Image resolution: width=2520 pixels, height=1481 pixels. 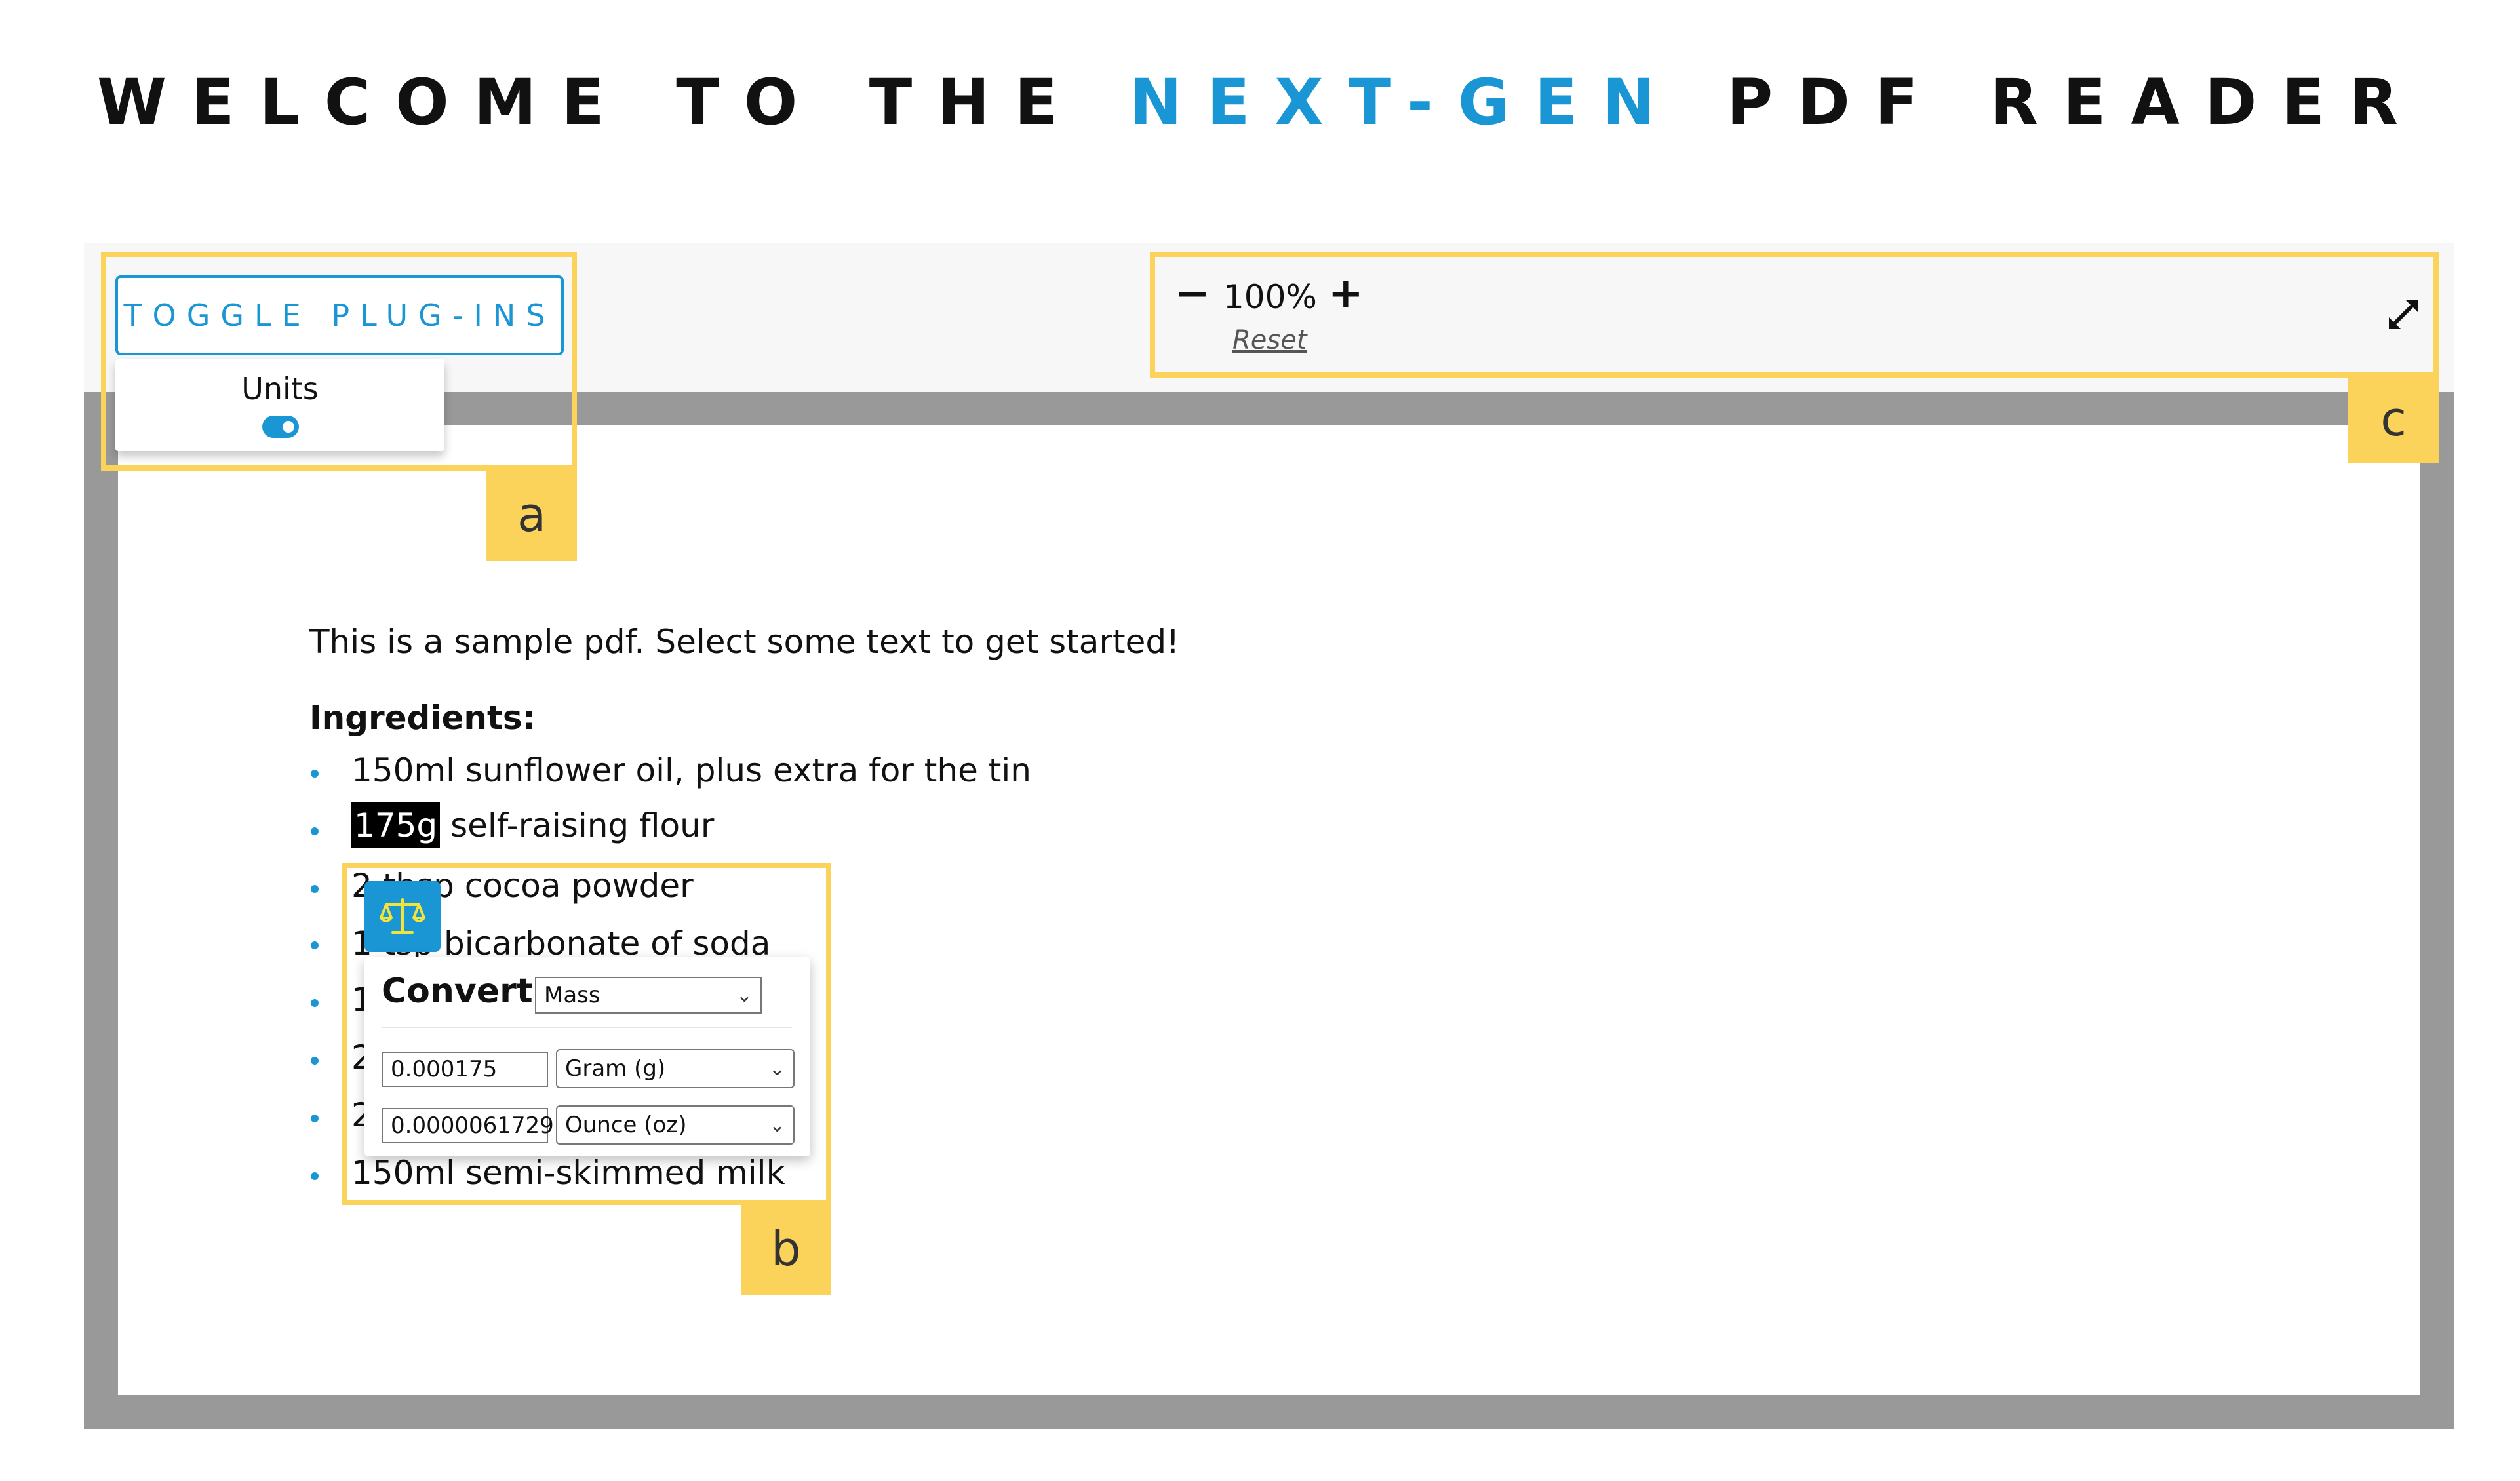 What do you see at coordinates (586, 1034) in the screenshot?
I see `callout-box-b` at bounding box center [586, 1034].